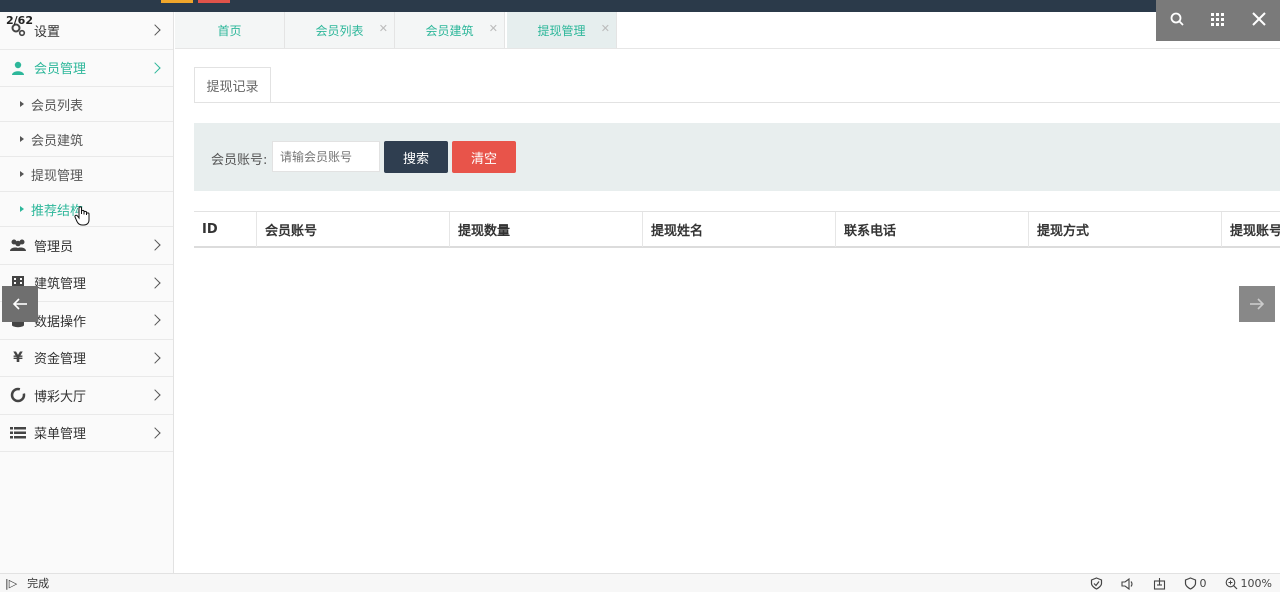 The image size is (1280, 592). I want to click on tab-label: 会员建筑, so click(449, 30).